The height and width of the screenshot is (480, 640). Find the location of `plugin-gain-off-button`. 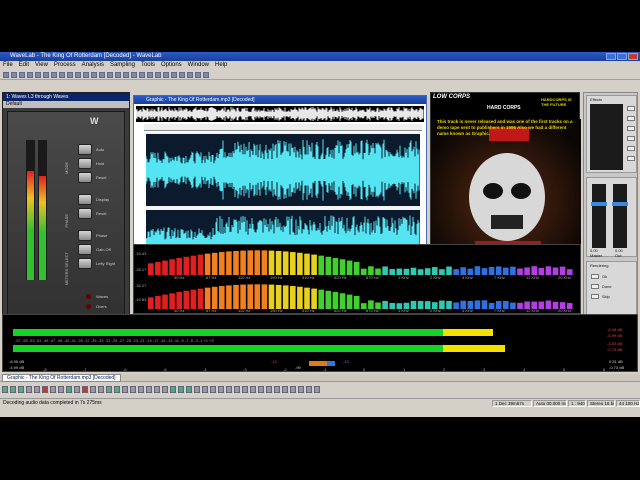

plugin-gain-off-button is located at coordinates (85, 249).